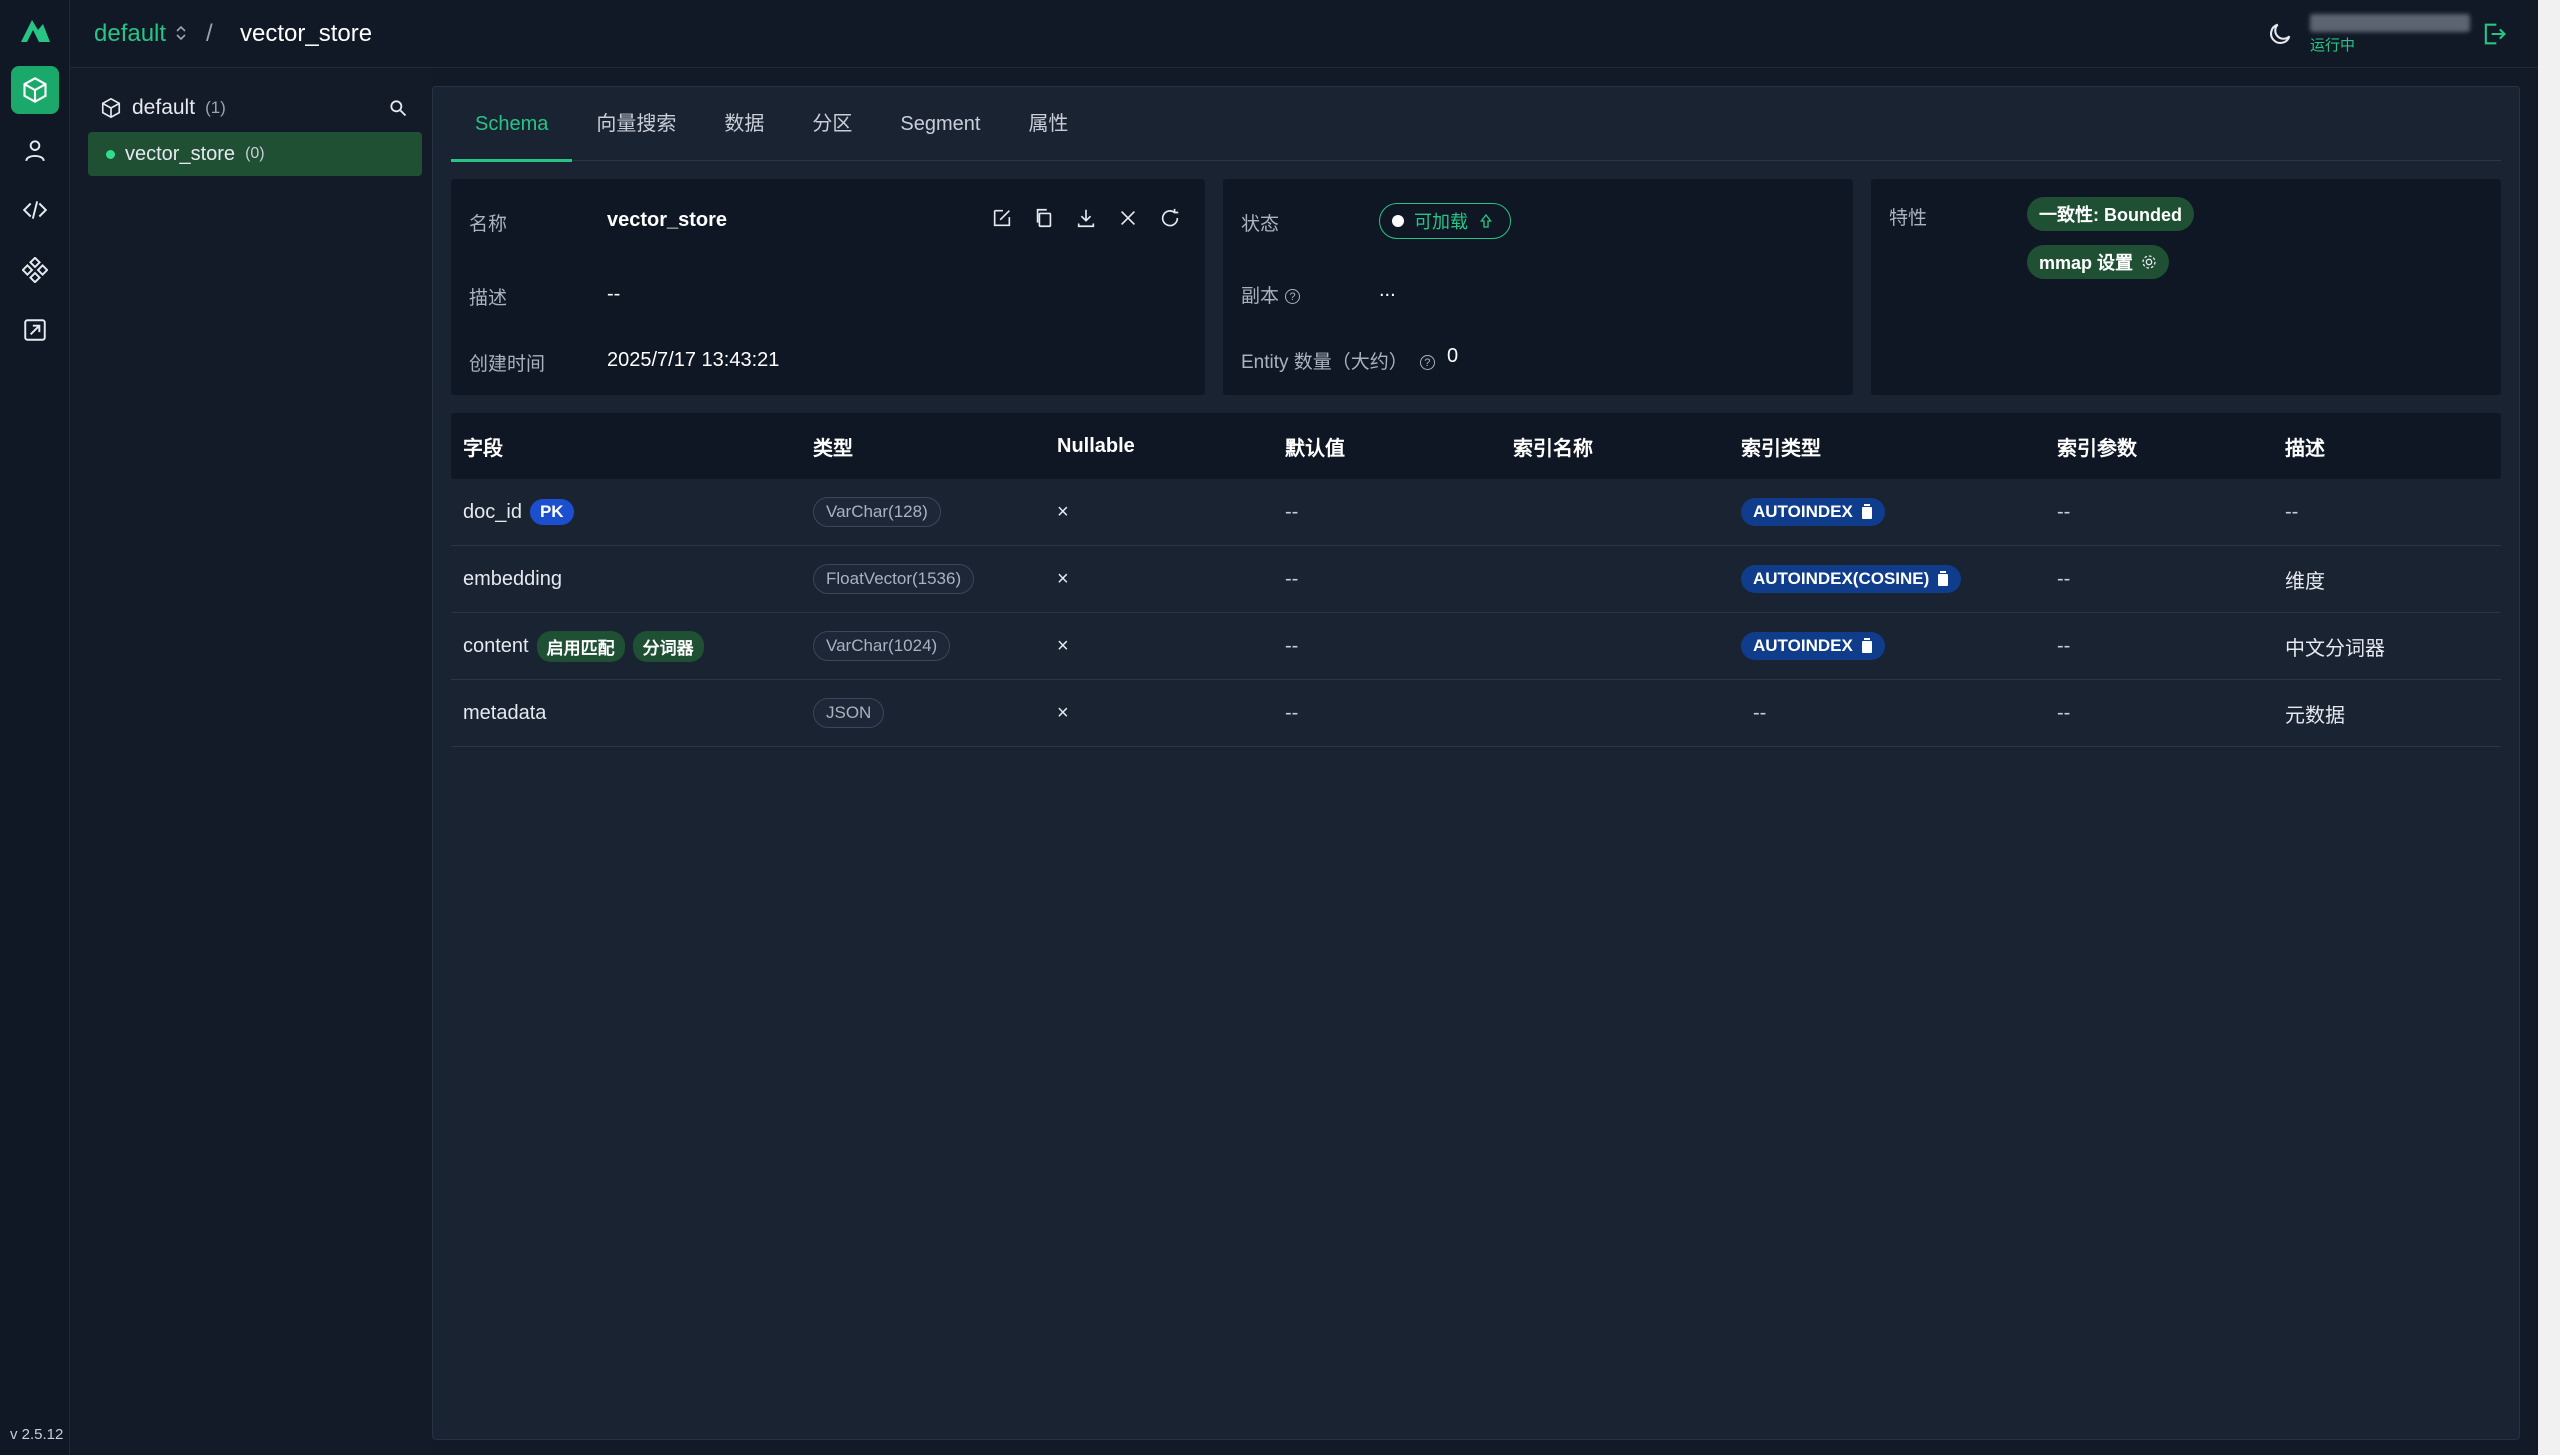 Image resolution: width=2560 pixels, height=1455 pixels. What do you see at coordinates (1048, 124) in the screenshot?
I see `tab-properties: 属性` at bounding box center [1048, 124].